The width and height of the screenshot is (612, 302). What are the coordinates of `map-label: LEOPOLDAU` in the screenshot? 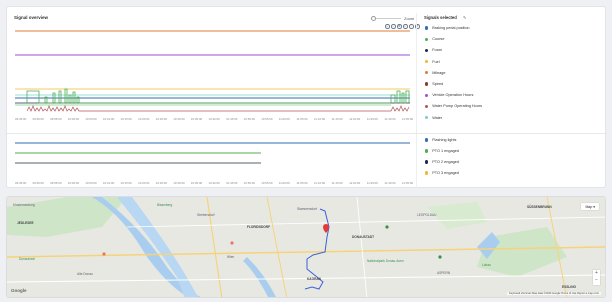 It's located at (427, 215).